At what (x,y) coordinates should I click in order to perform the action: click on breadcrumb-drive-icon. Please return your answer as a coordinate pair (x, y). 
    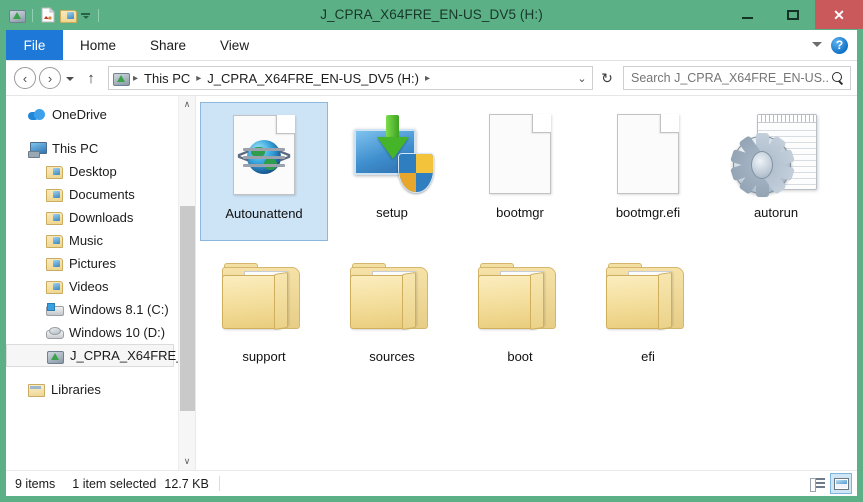
    Looking at the image, I should click on (121, 78).